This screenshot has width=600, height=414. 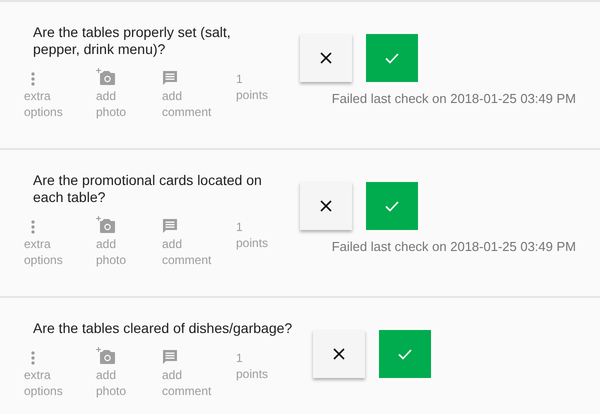 I want to click on question-text: Are the tables properly set (salt, pepper, drink menu)?, so click(x=132, y=41).